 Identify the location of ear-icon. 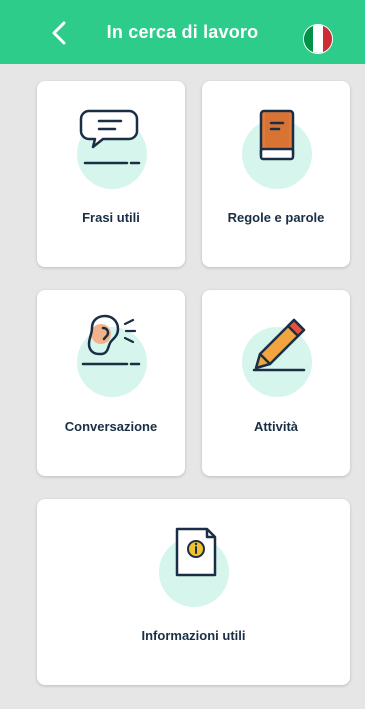
(111, 340).